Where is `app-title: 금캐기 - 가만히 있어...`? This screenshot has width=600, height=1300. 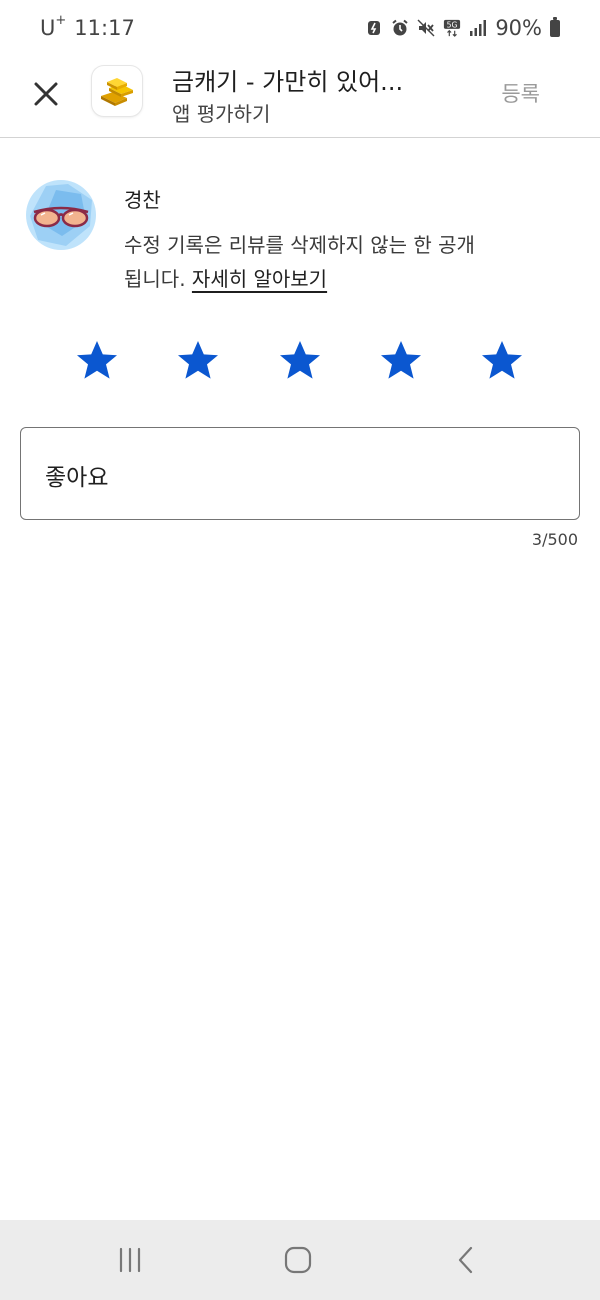
app-title: 금캐기 - 가만히 있어... is located at coordinates (288, 82).